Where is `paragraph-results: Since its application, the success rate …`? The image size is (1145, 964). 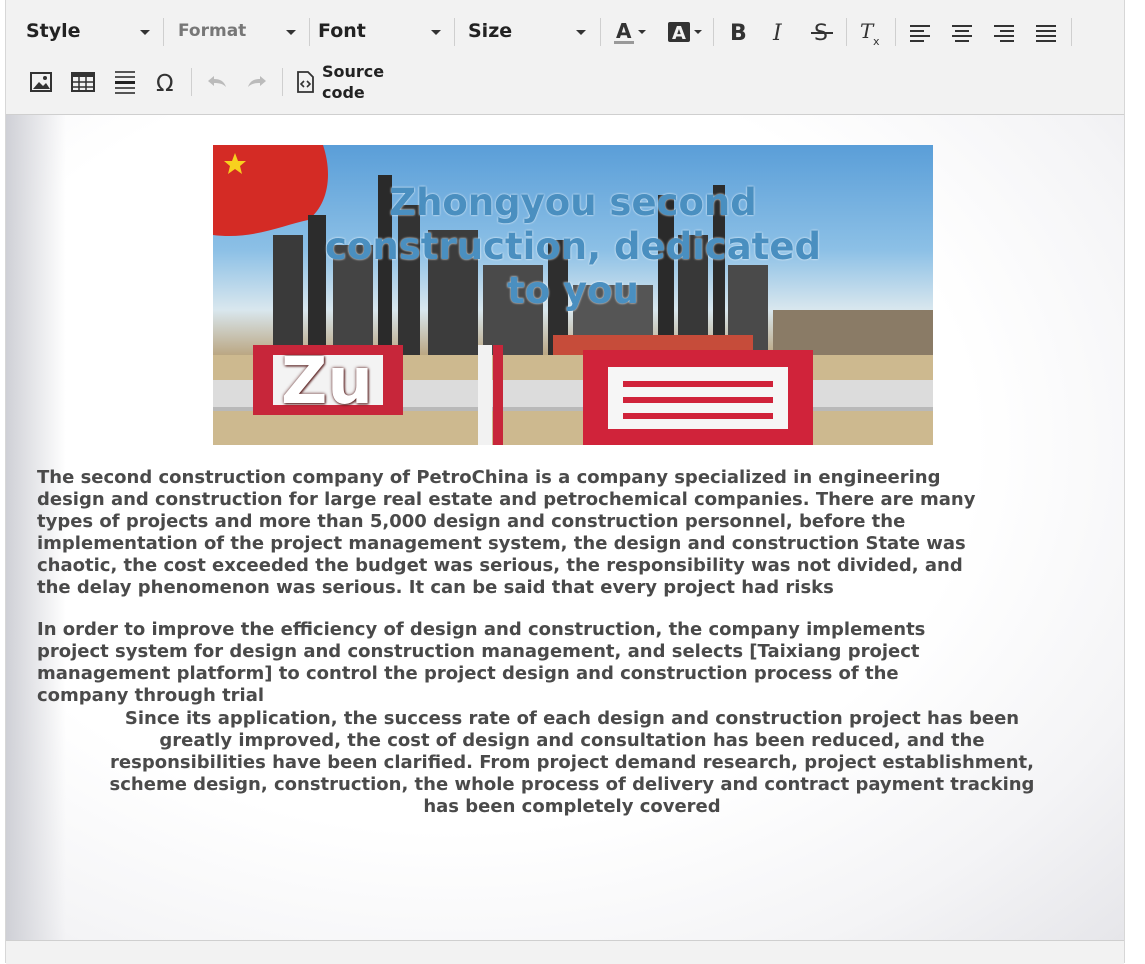 paragraph-results: Since its application, the success rate … is located at coordinates (572, 762).